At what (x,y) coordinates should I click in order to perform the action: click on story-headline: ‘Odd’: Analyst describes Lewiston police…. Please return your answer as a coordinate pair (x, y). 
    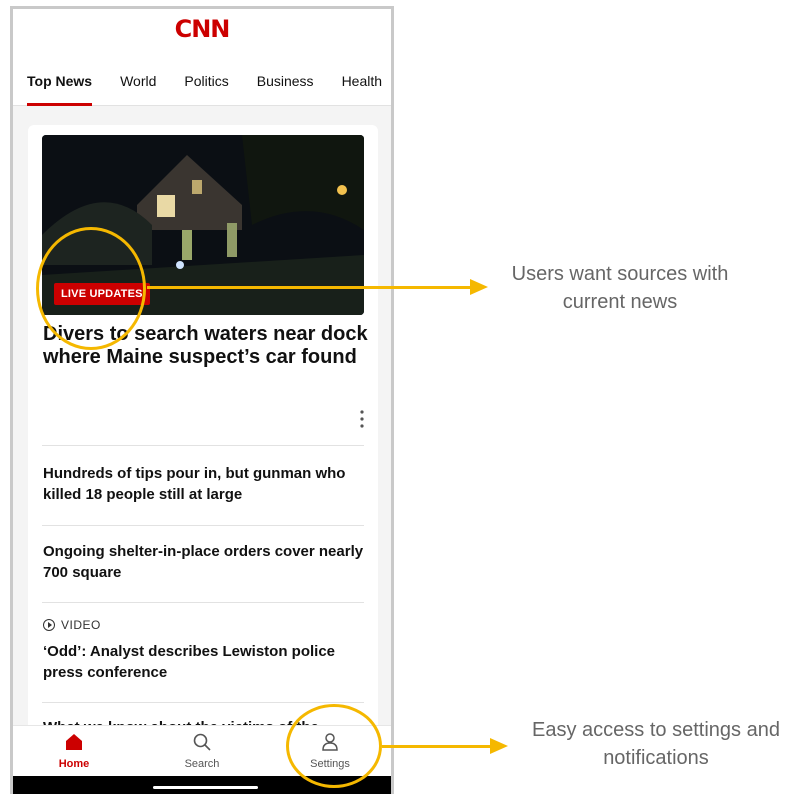
    Looking at the image, I should click on (208, 662).